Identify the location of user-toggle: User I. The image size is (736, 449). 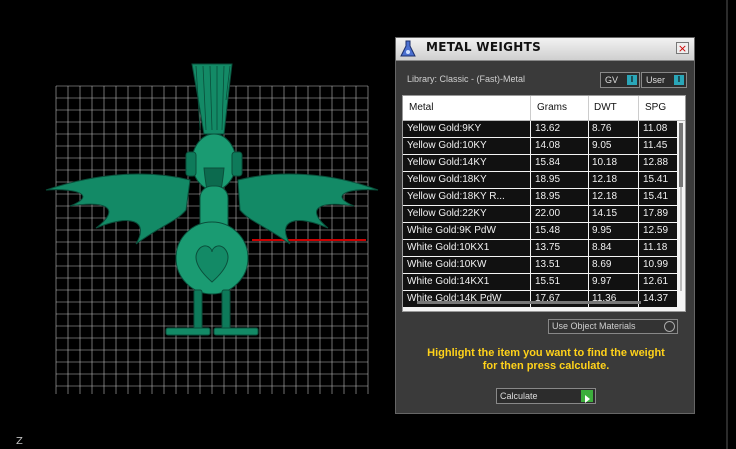
(664, 80).